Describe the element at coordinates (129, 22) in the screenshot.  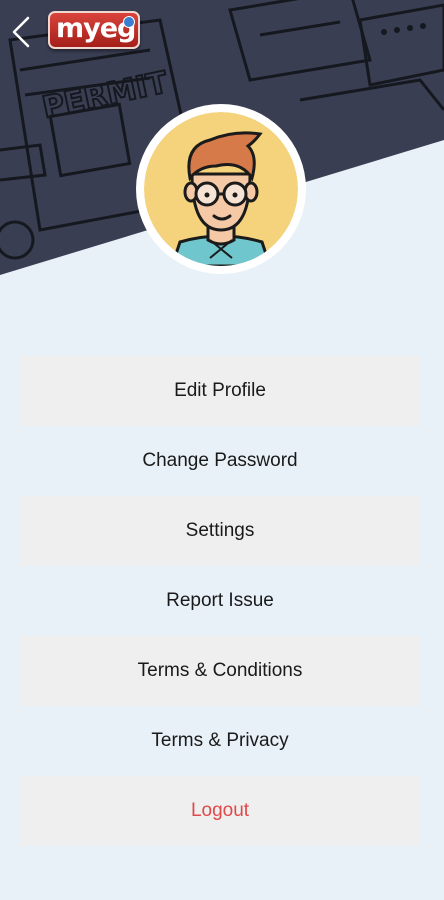
I see `logo-dot-icon` at that location.